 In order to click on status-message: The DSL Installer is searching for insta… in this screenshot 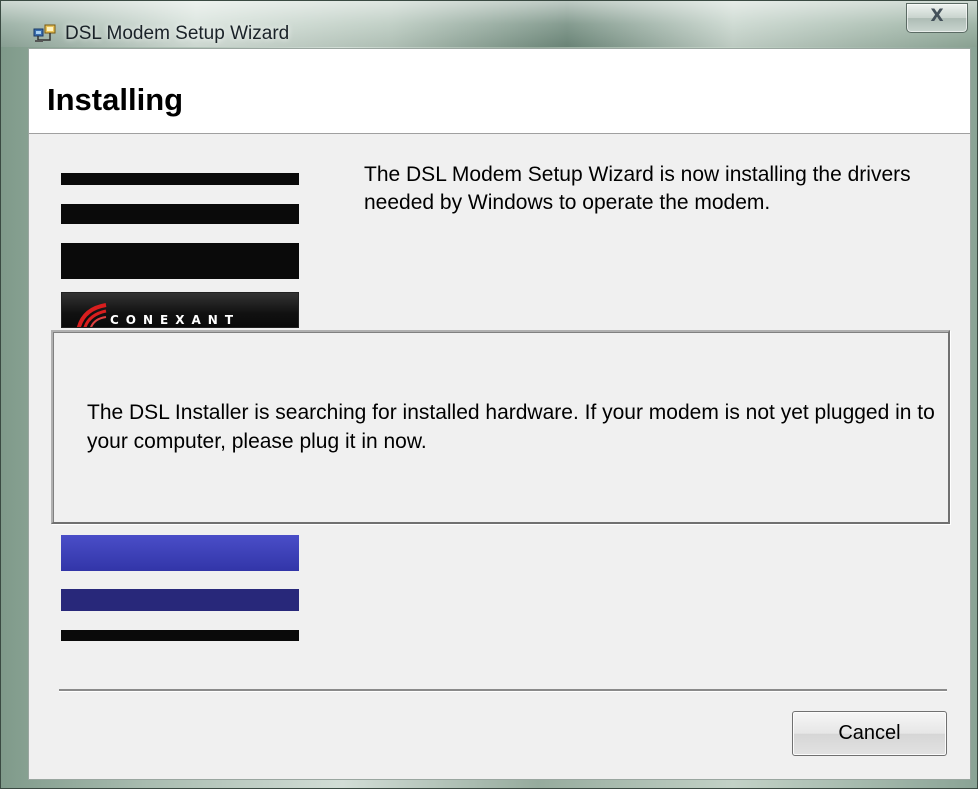, I will do `click(511, 427)`.